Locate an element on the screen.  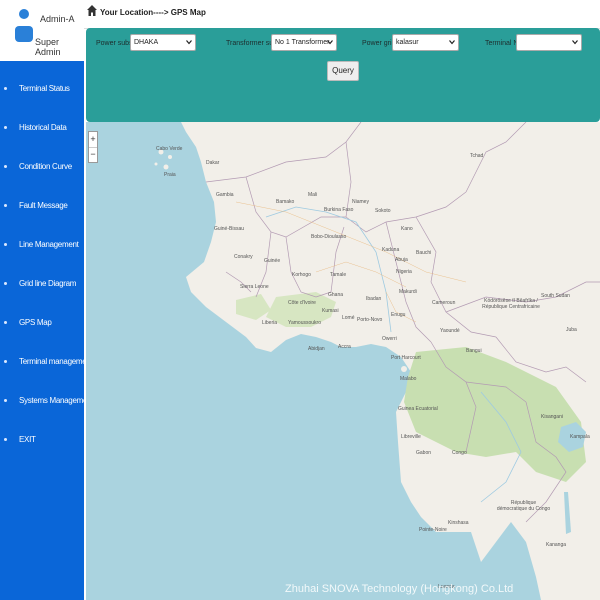
map-label: Gabon is located at coordinates (424, 453).